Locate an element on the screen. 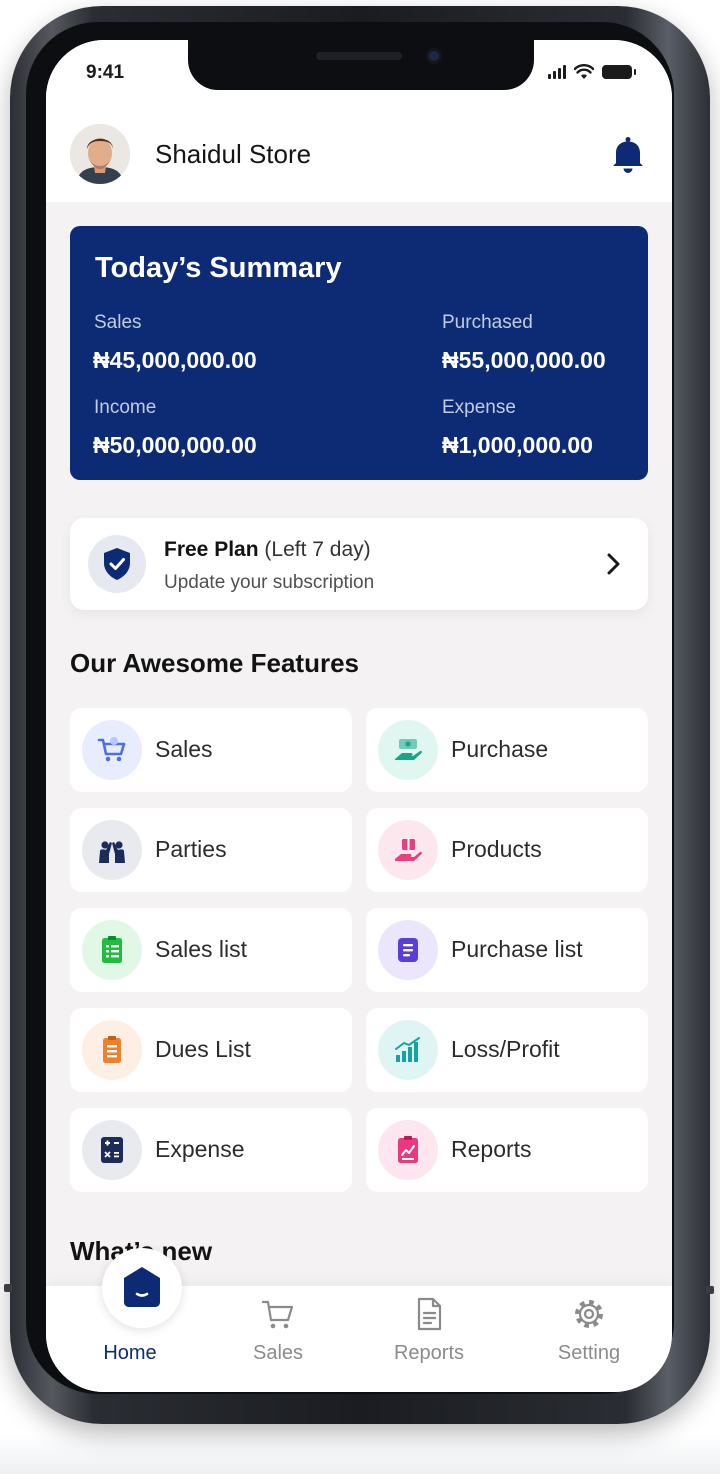 Image resolution: width=720 pixels, height=1474 pixels. shield-check-icon is located at coordinates (117, 564).